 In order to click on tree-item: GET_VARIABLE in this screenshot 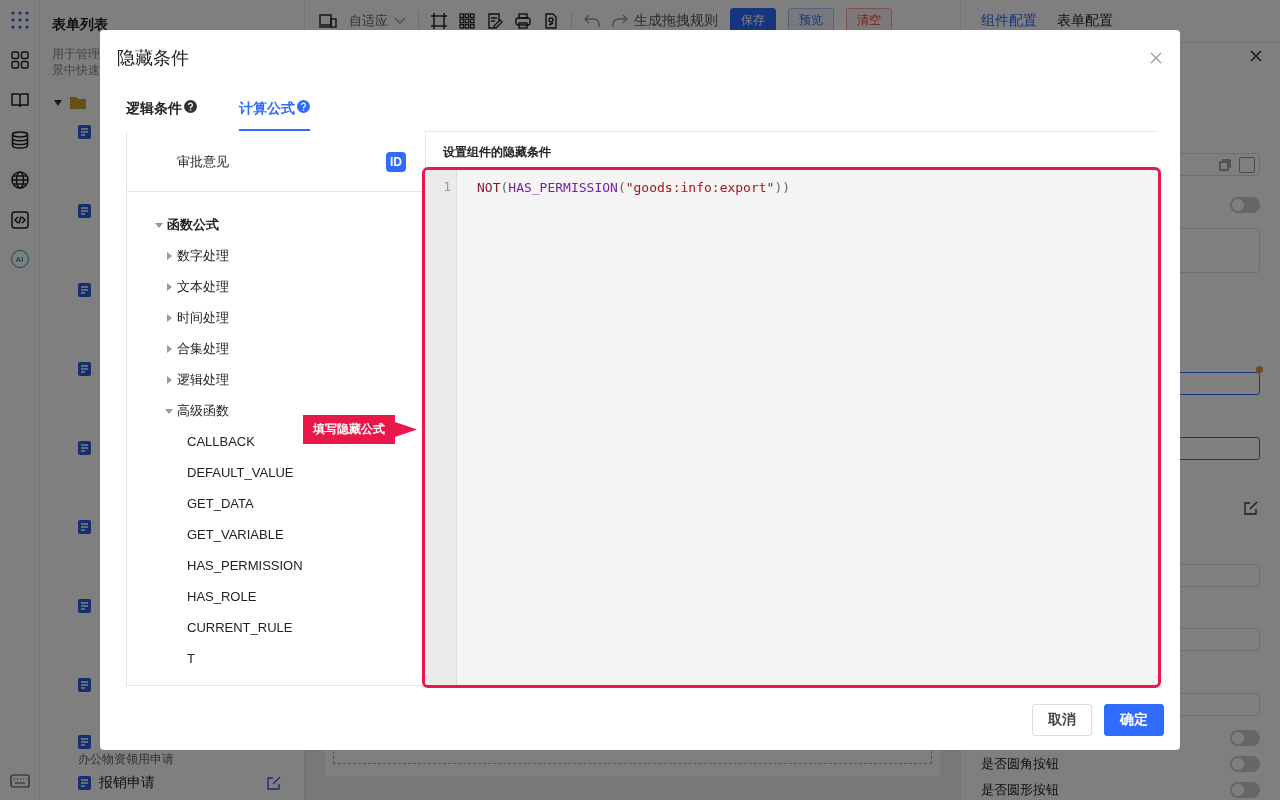, I will do `click(235, 534)`.